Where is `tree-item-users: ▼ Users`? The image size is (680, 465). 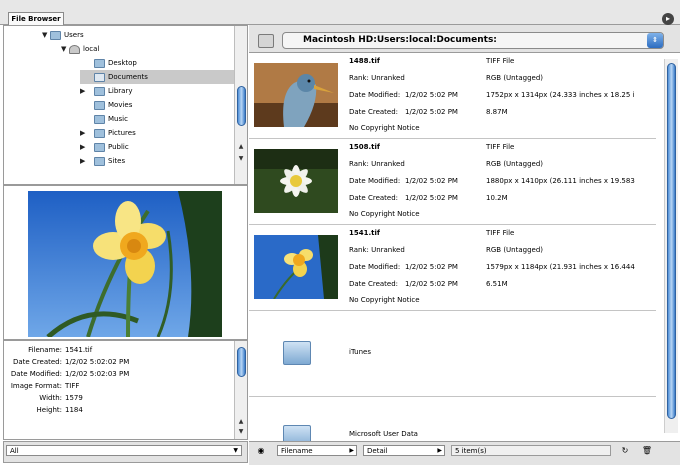
tree-item-users: ▼ Users is located at coordinates (63, 35).